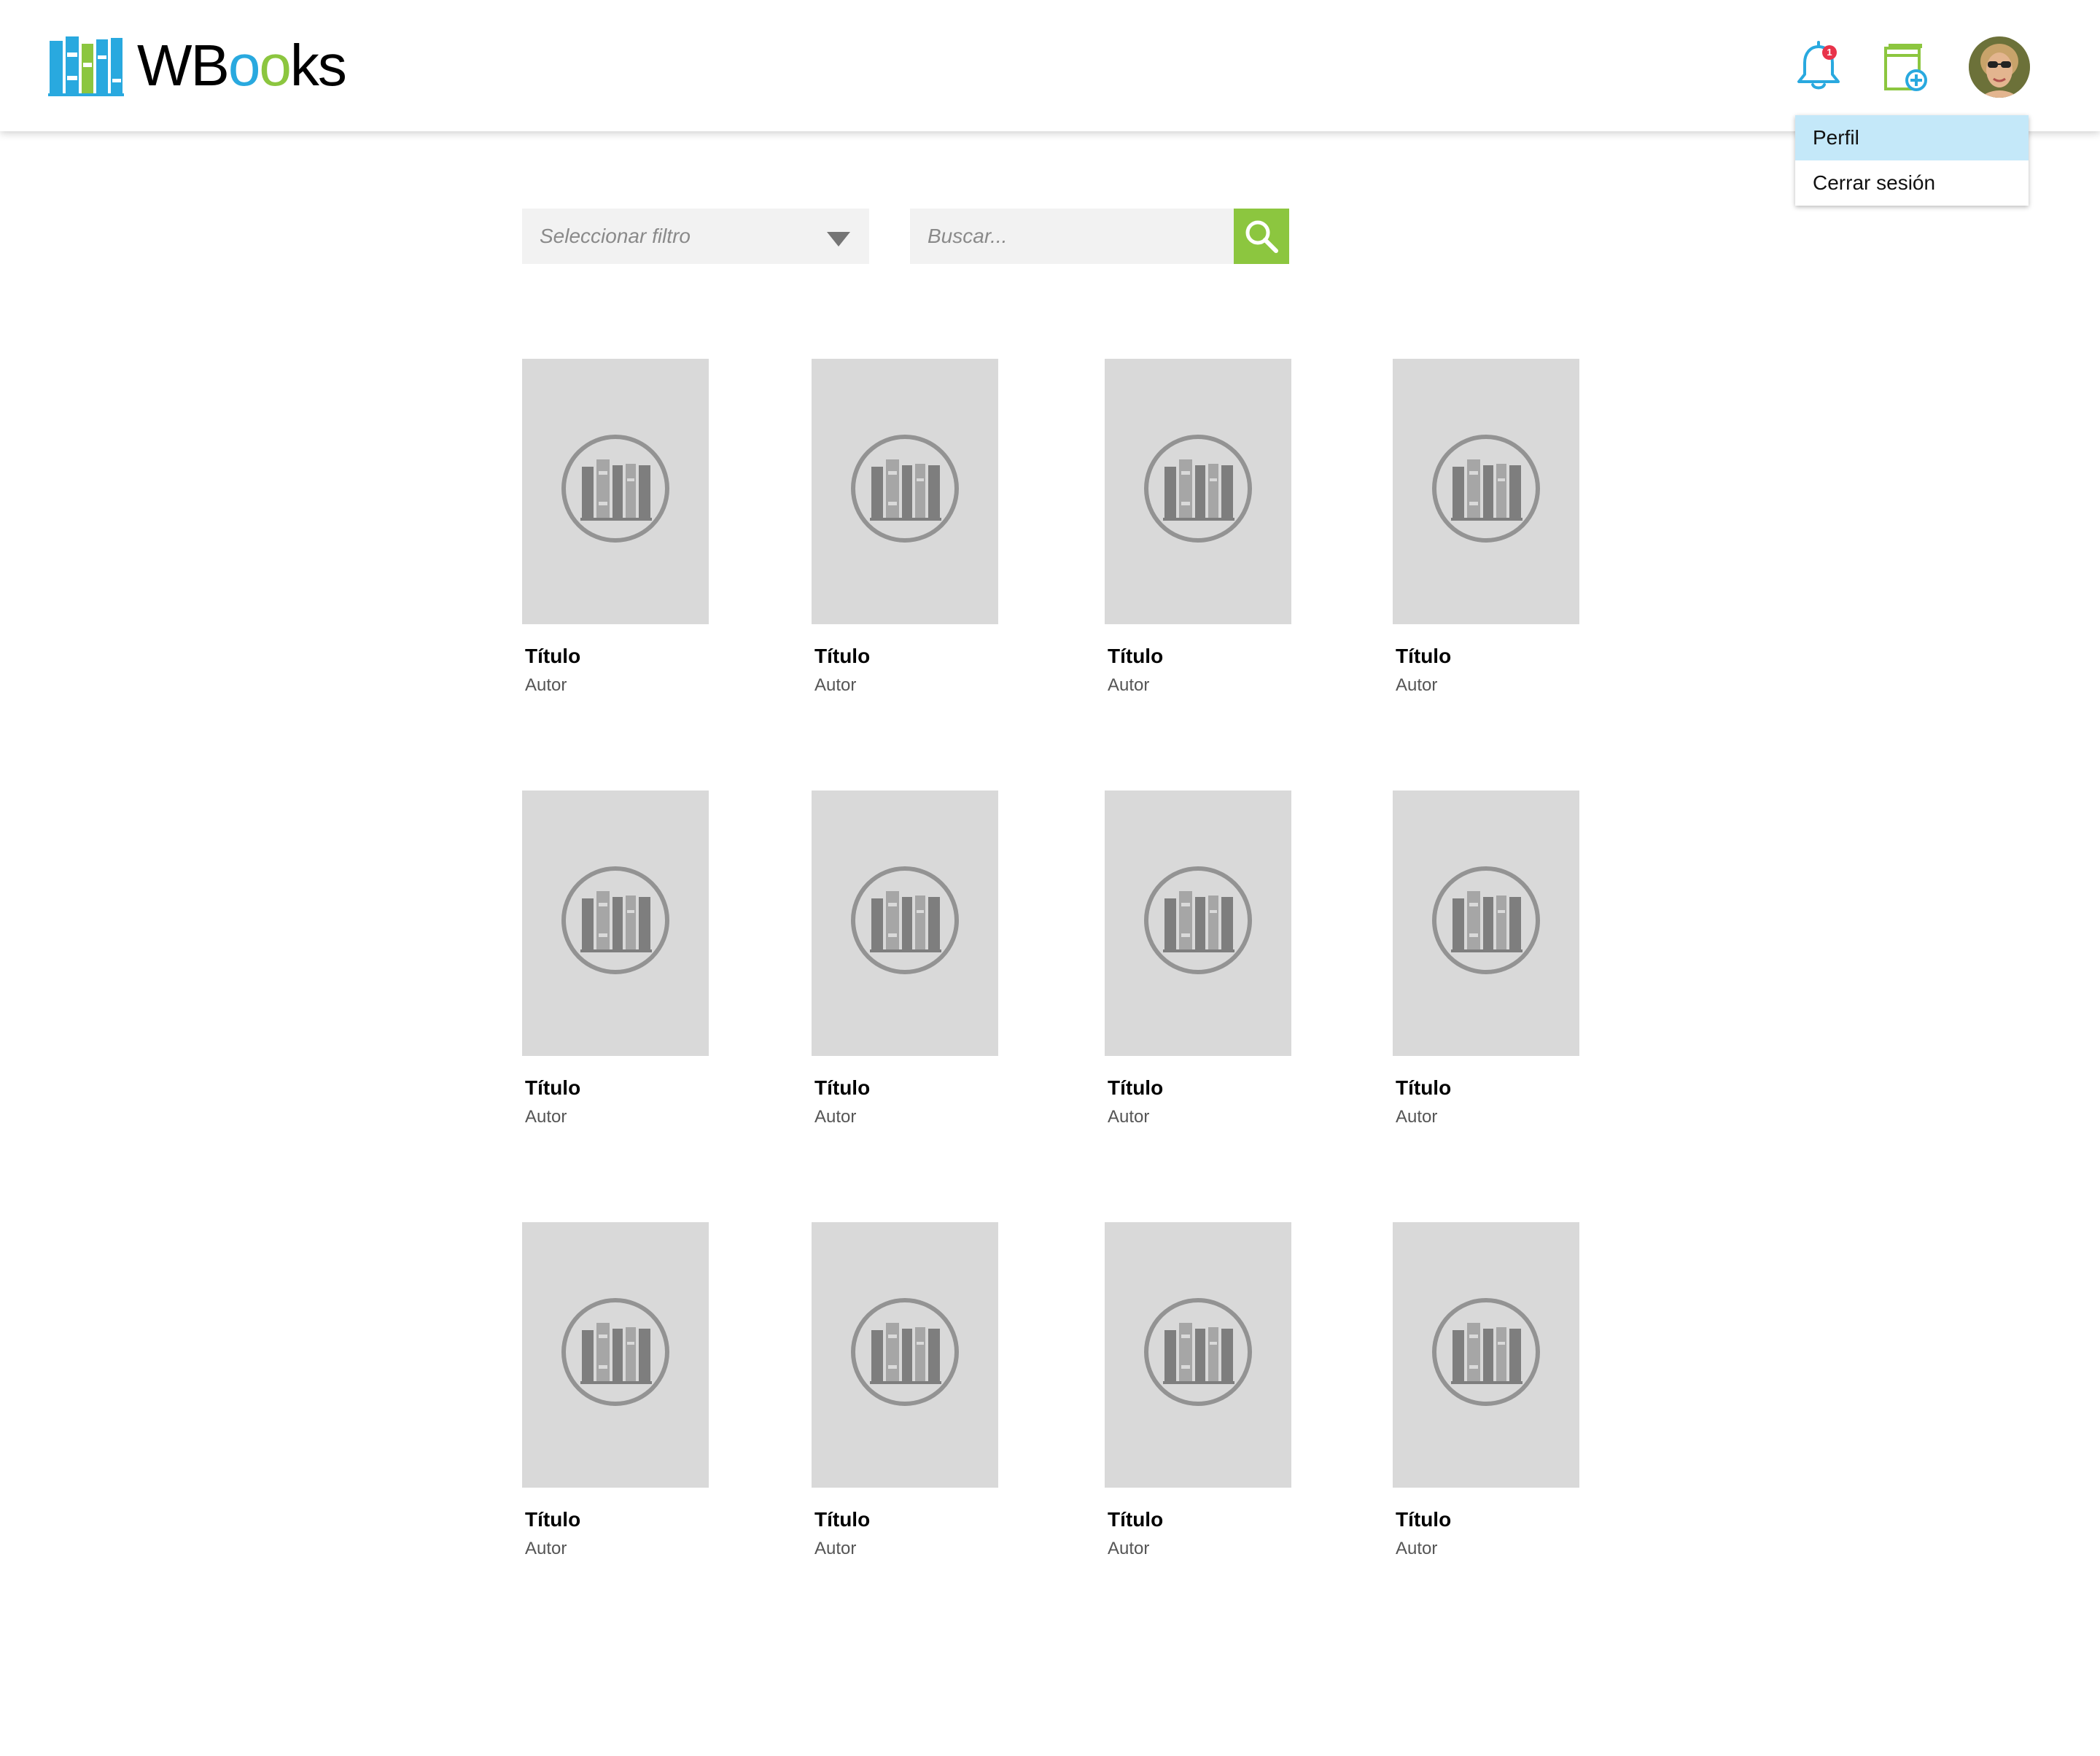  I want to click on user-dropdown-menu: Perfil Cerrar sesión, so click(1912, 160).